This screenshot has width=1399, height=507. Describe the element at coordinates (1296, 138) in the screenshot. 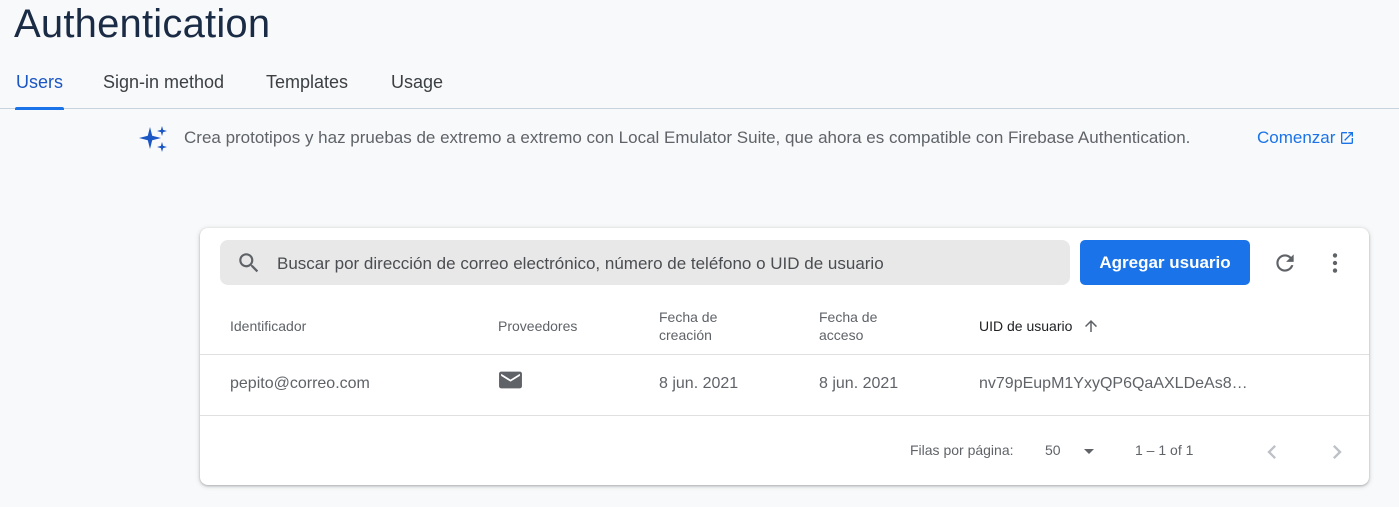

I see `get-started-link-label: Comenzar` at that location.